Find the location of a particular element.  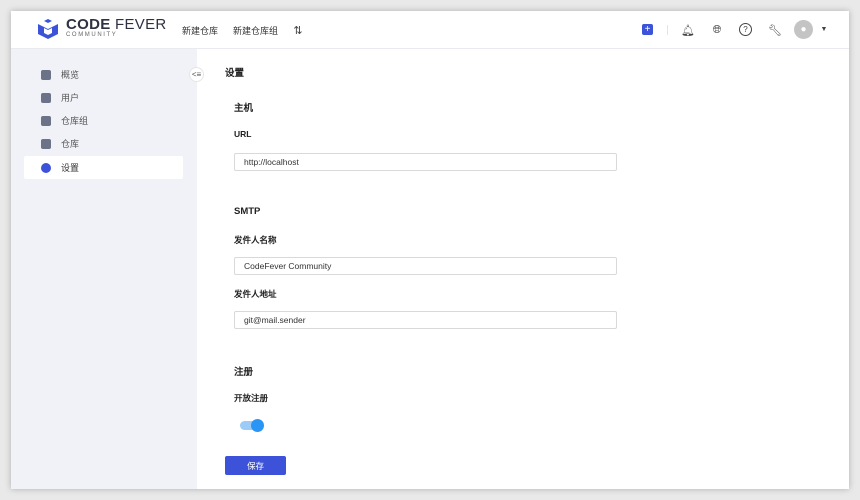

divider is located at coordinates (667, 30).